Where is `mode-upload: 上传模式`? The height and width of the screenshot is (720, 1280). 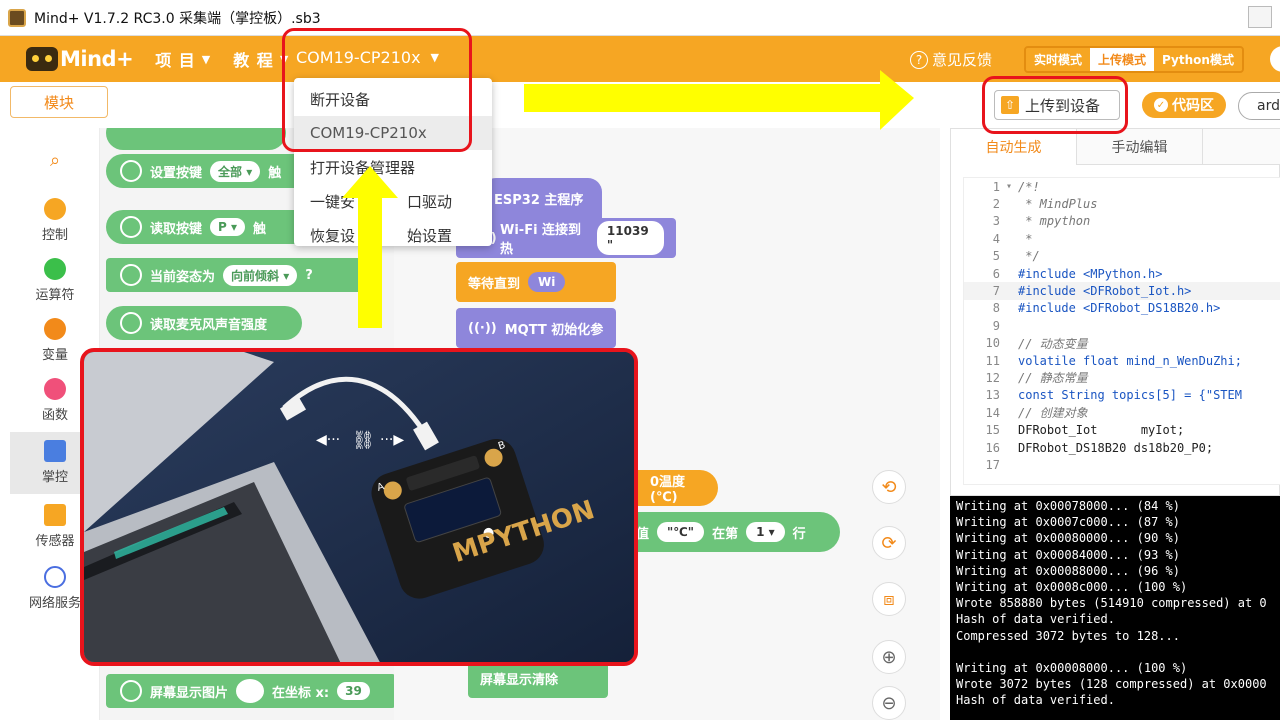 mode-upload: 上传模式 is located at coordinates (1122, 59).